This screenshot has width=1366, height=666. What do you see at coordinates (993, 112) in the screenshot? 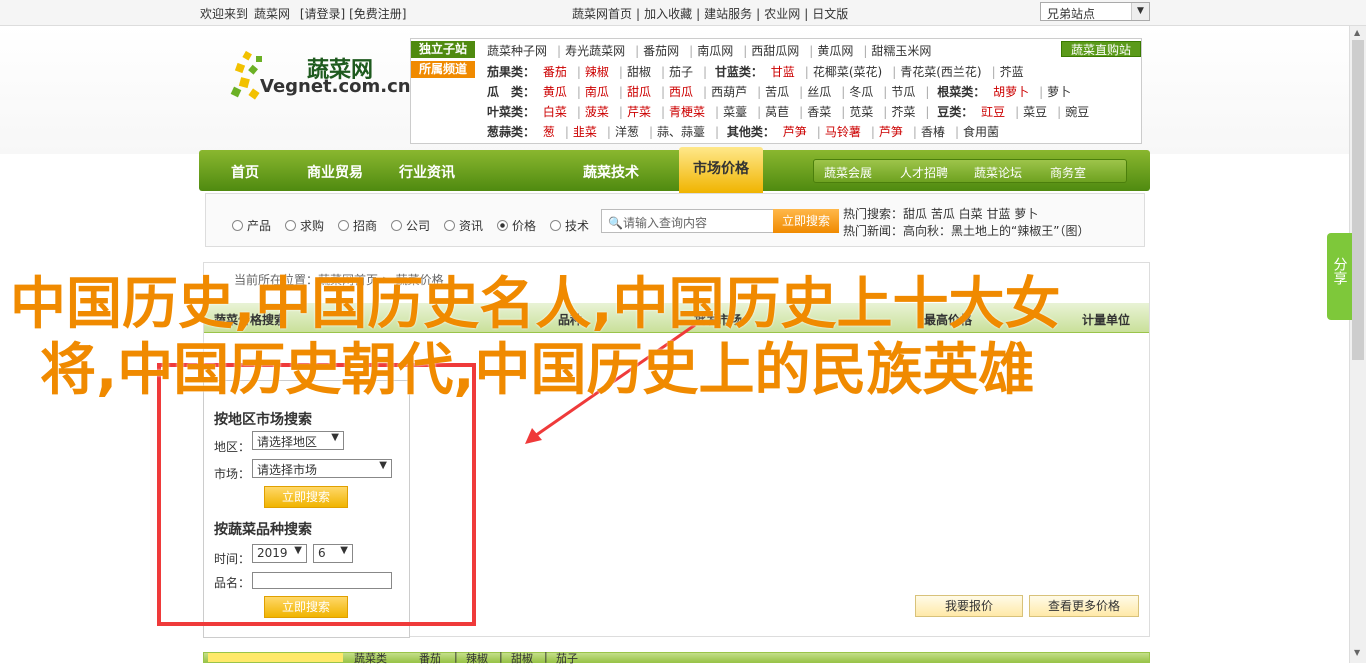
I see `category-link: 豇豆` at bounding box center [993, 112].